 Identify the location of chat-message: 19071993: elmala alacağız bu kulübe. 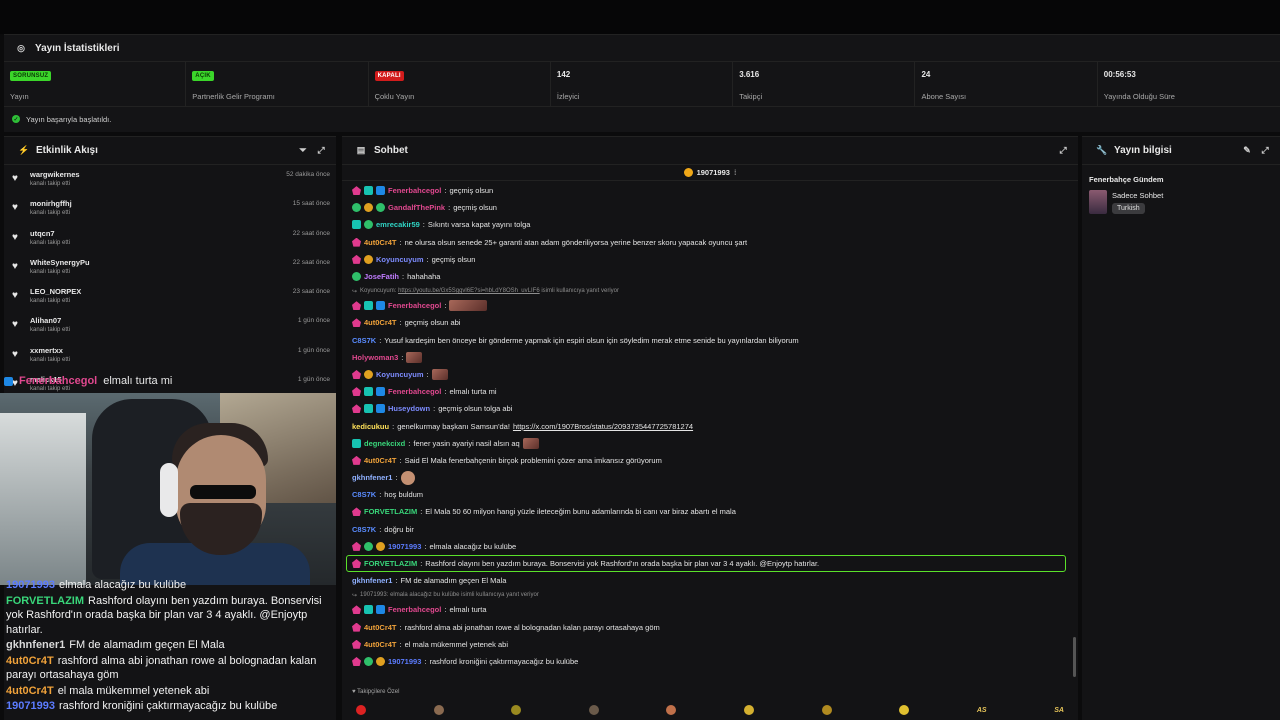
(707, 546).